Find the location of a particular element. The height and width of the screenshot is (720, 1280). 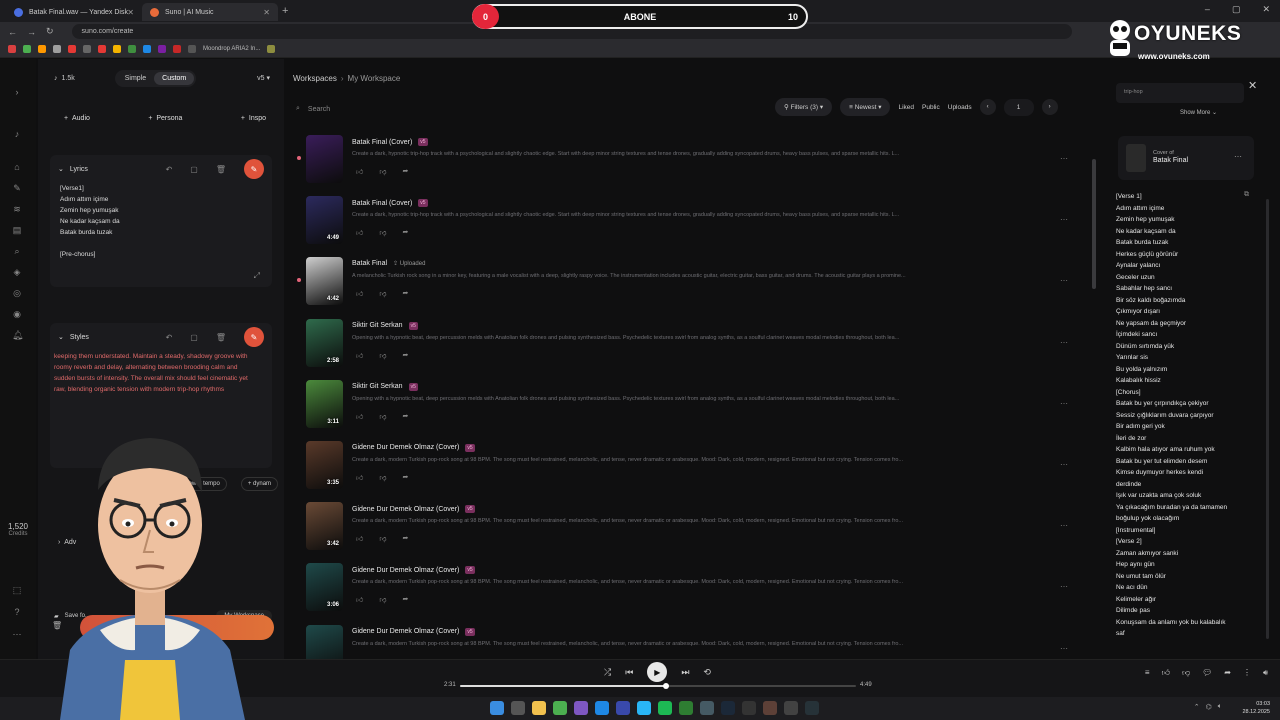

liked-filter: Liked is located at coordinates (906, 107).